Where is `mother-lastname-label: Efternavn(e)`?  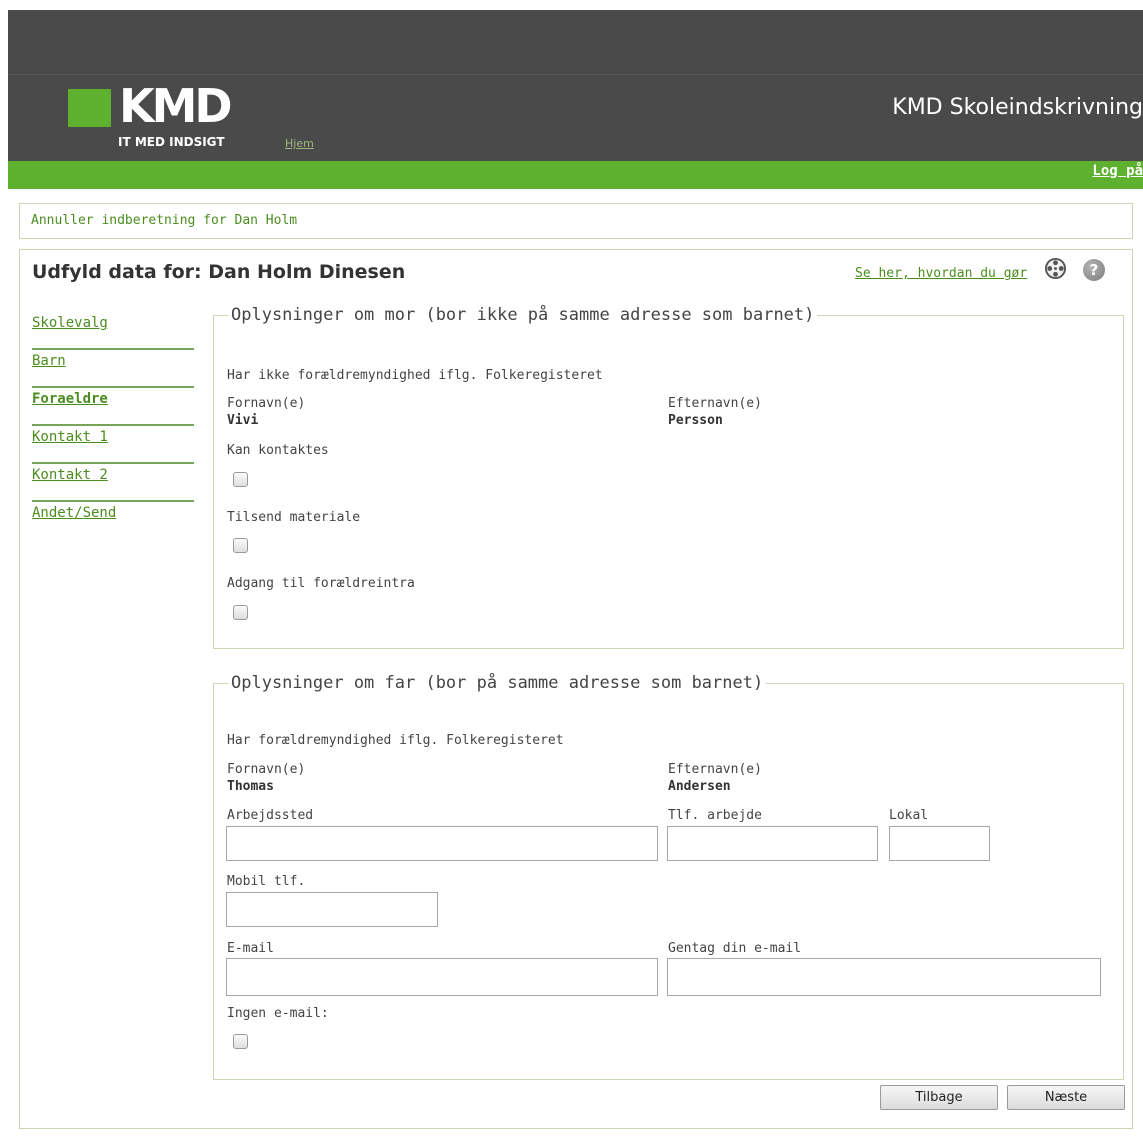 mother-lastname-label: Efternavn(e) is located at coordinates (715, 403).